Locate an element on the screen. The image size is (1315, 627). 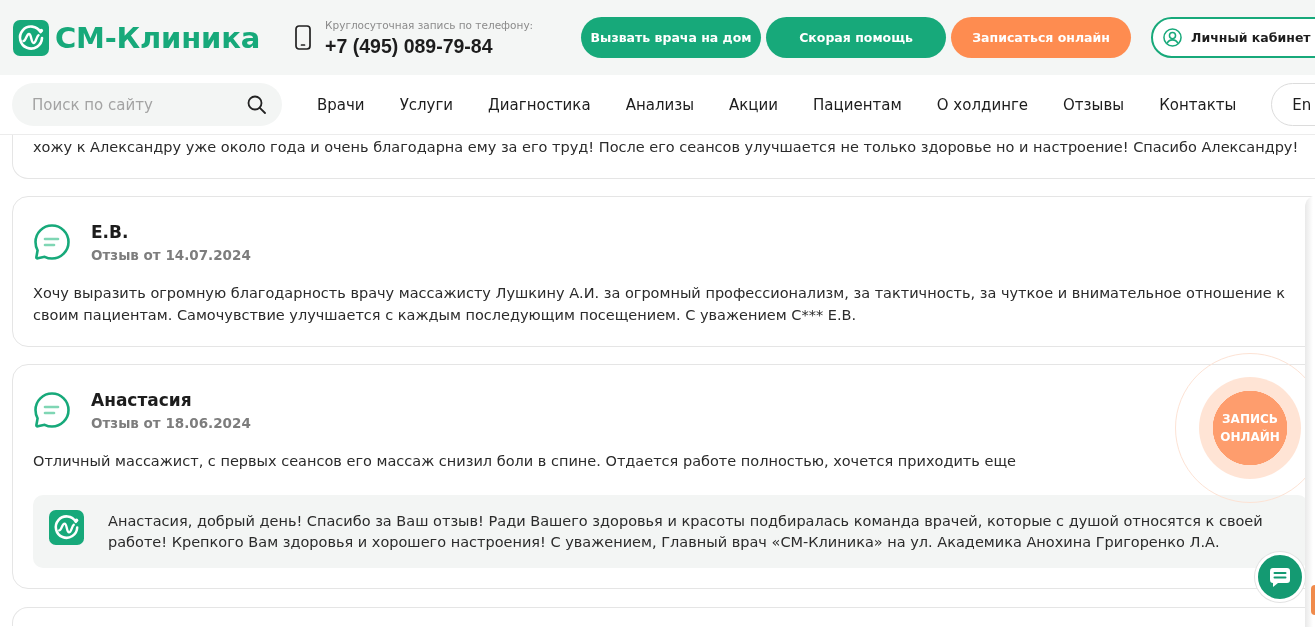
nav-link: Диагностика is located at coordinates (539, 104).